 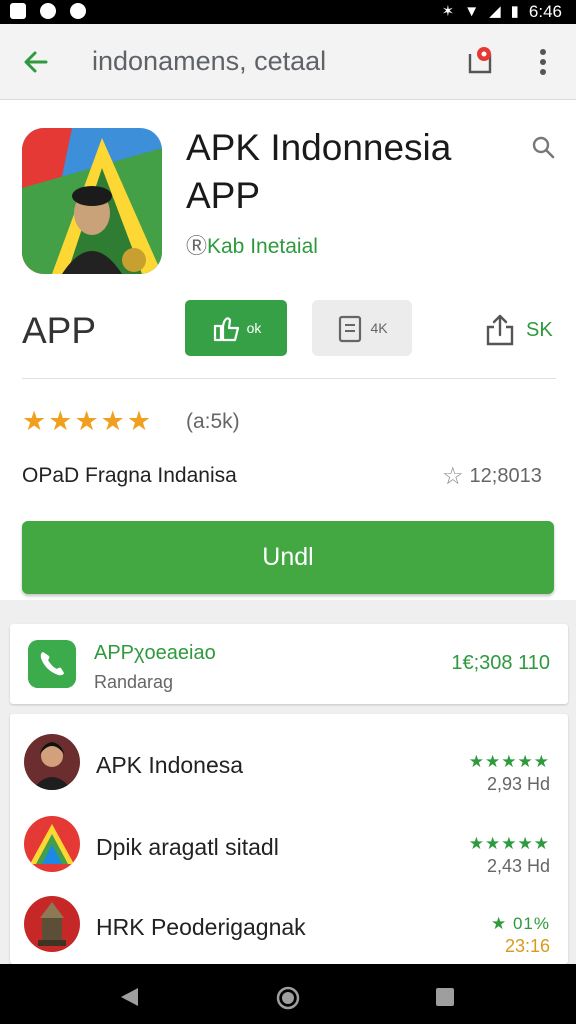 I want to click on more-vert-icon, so click(x=543, y=62).